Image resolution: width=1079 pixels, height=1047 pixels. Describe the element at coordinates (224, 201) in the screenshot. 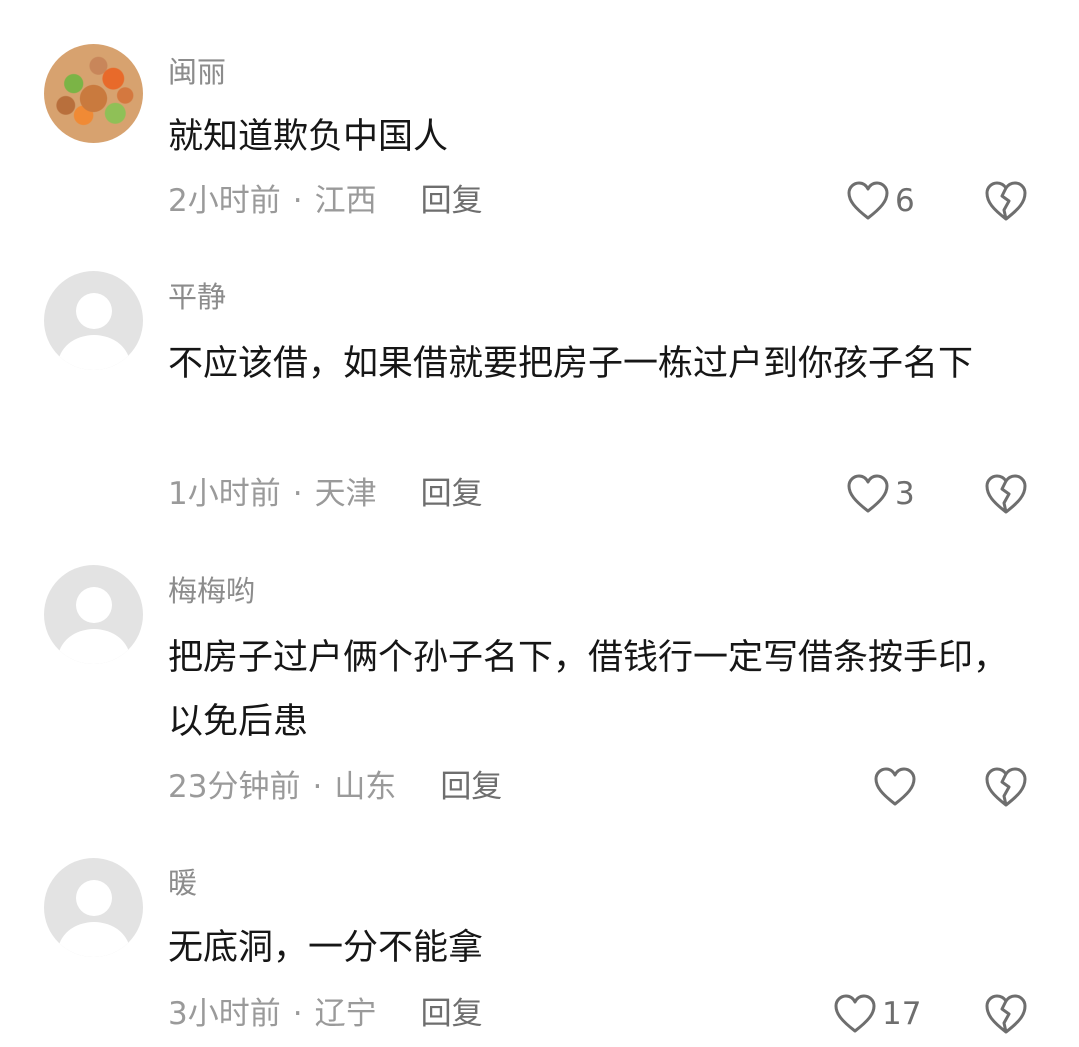

I see `comment-time: 2小时前` at that location.